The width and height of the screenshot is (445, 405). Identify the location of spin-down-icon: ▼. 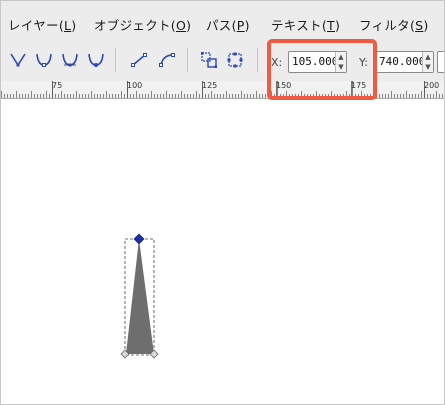
(428, 67).